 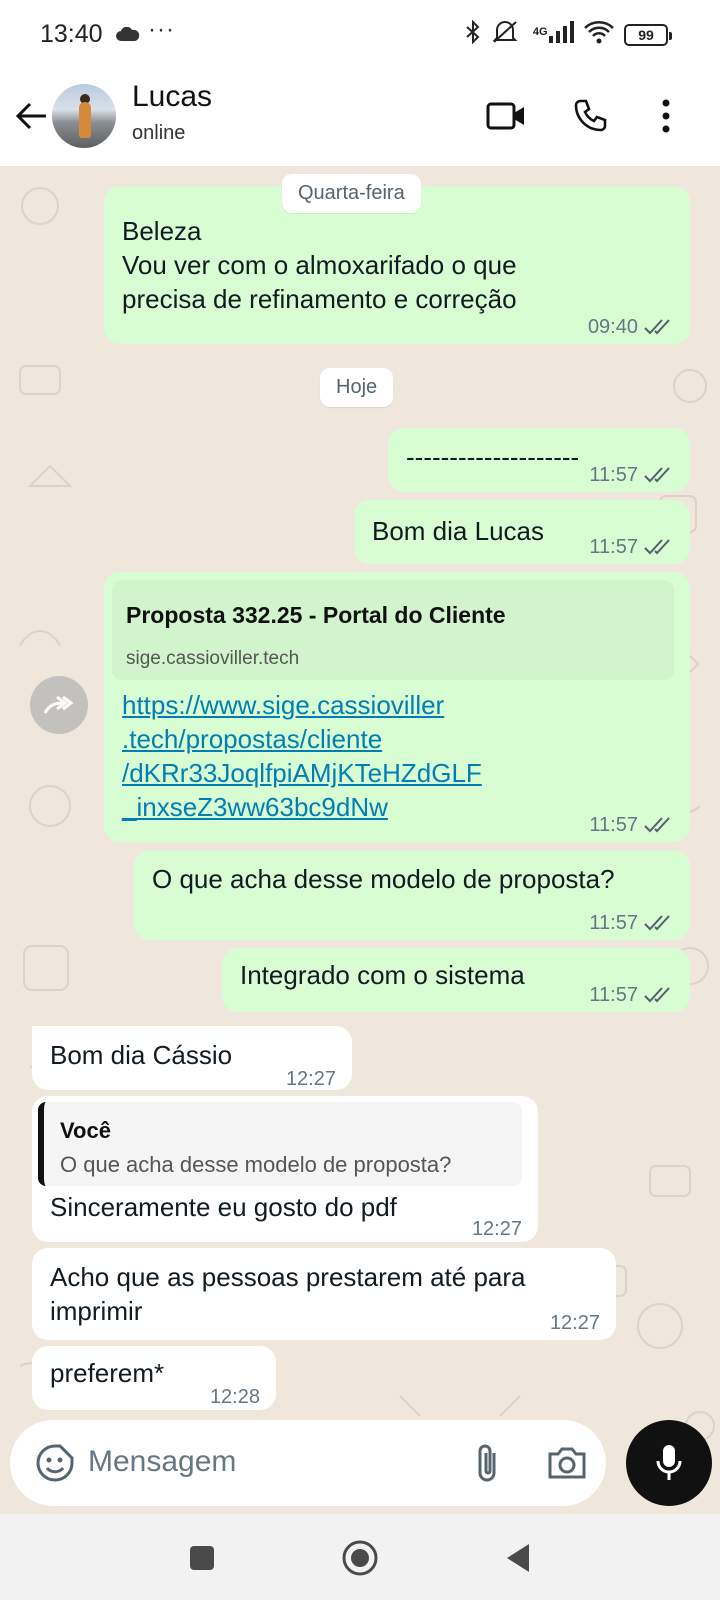 I want to click on message-composer, so click(x=308, y=1463).